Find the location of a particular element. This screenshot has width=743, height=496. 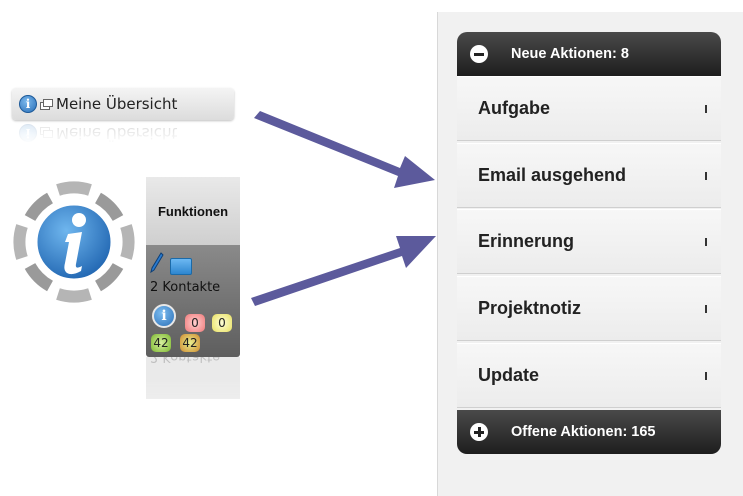

overview-tab: i Meine Übersicht is located at coordinates (123, 104).